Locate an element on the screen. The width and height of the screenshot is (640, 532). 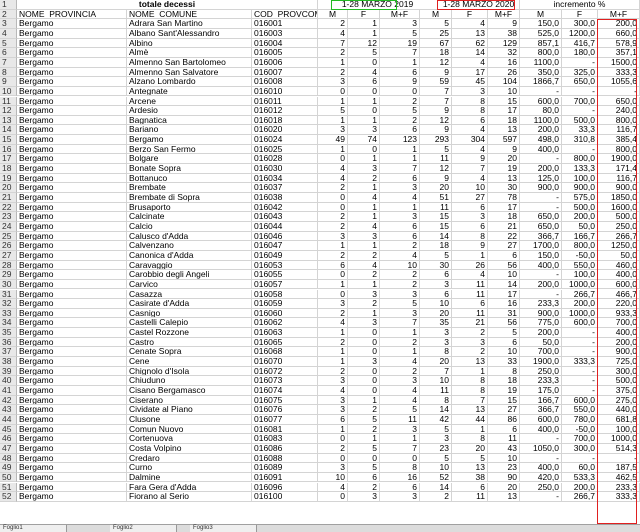
cod-provcom-cell: 016034 is located at coordinates (285, 178).